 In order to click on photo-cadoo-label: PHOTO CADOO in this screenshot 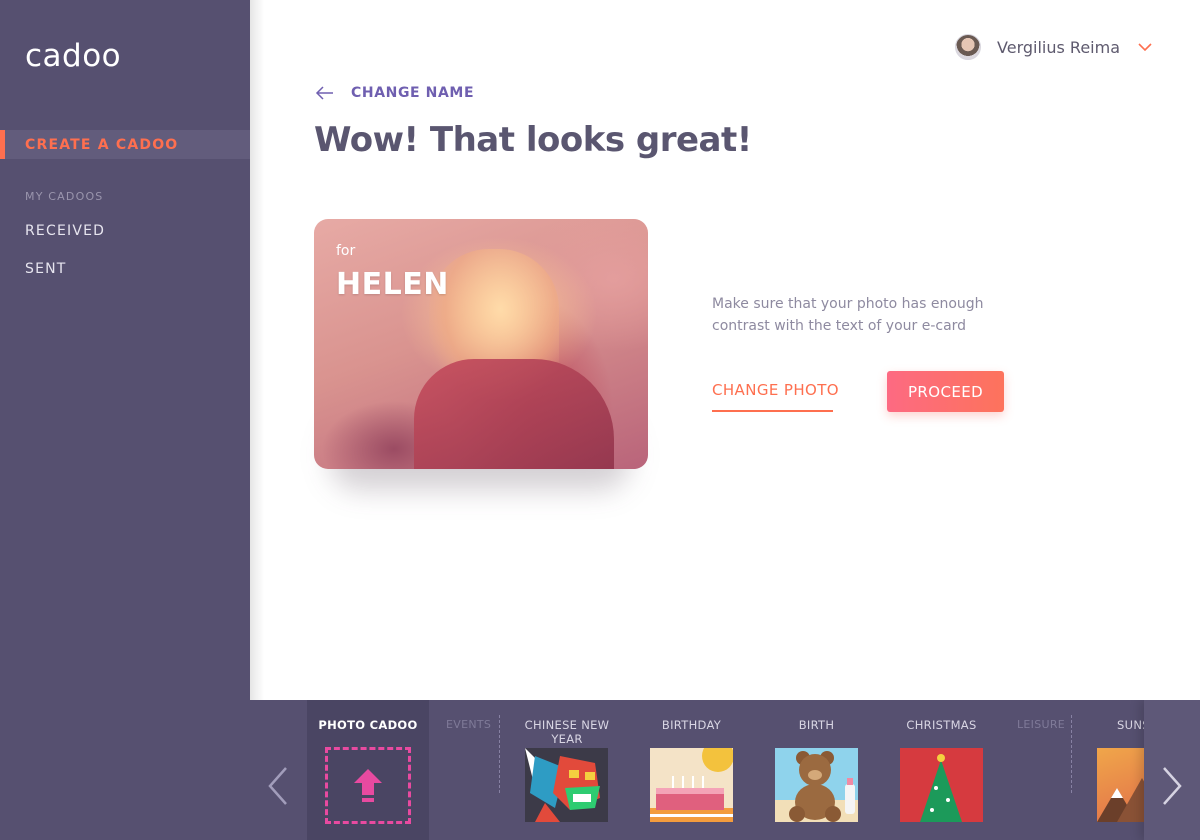, I will do `click(368, 725)`.